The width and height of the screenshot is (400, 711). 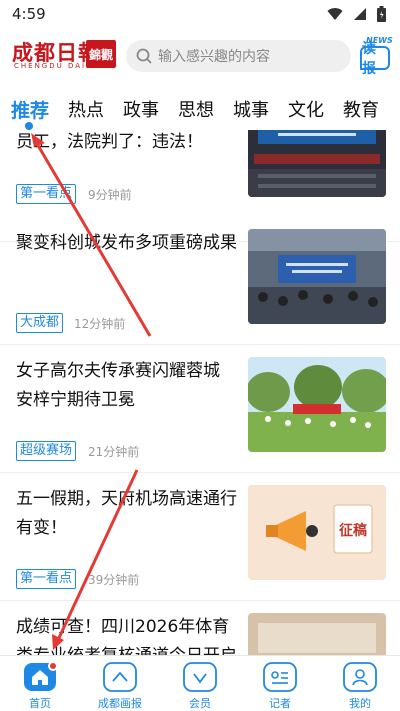 What do you see at coordinates (200, 677) in the screenshot?
I see `member-icon` at bounding box center [200, 677].